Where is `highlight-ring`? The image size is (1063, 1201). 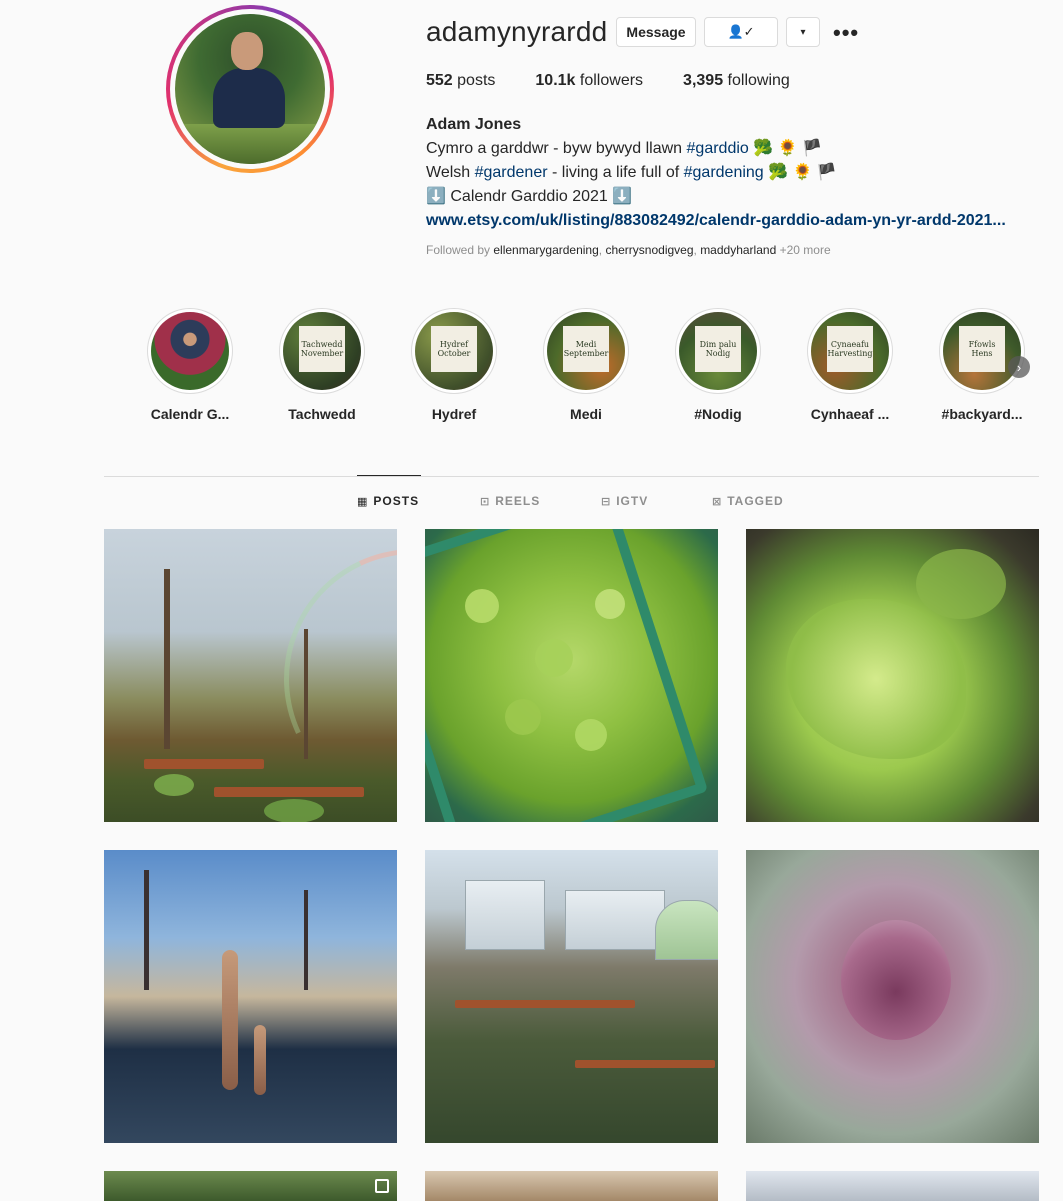
highlight-ring is located at coordinates (190, 351).